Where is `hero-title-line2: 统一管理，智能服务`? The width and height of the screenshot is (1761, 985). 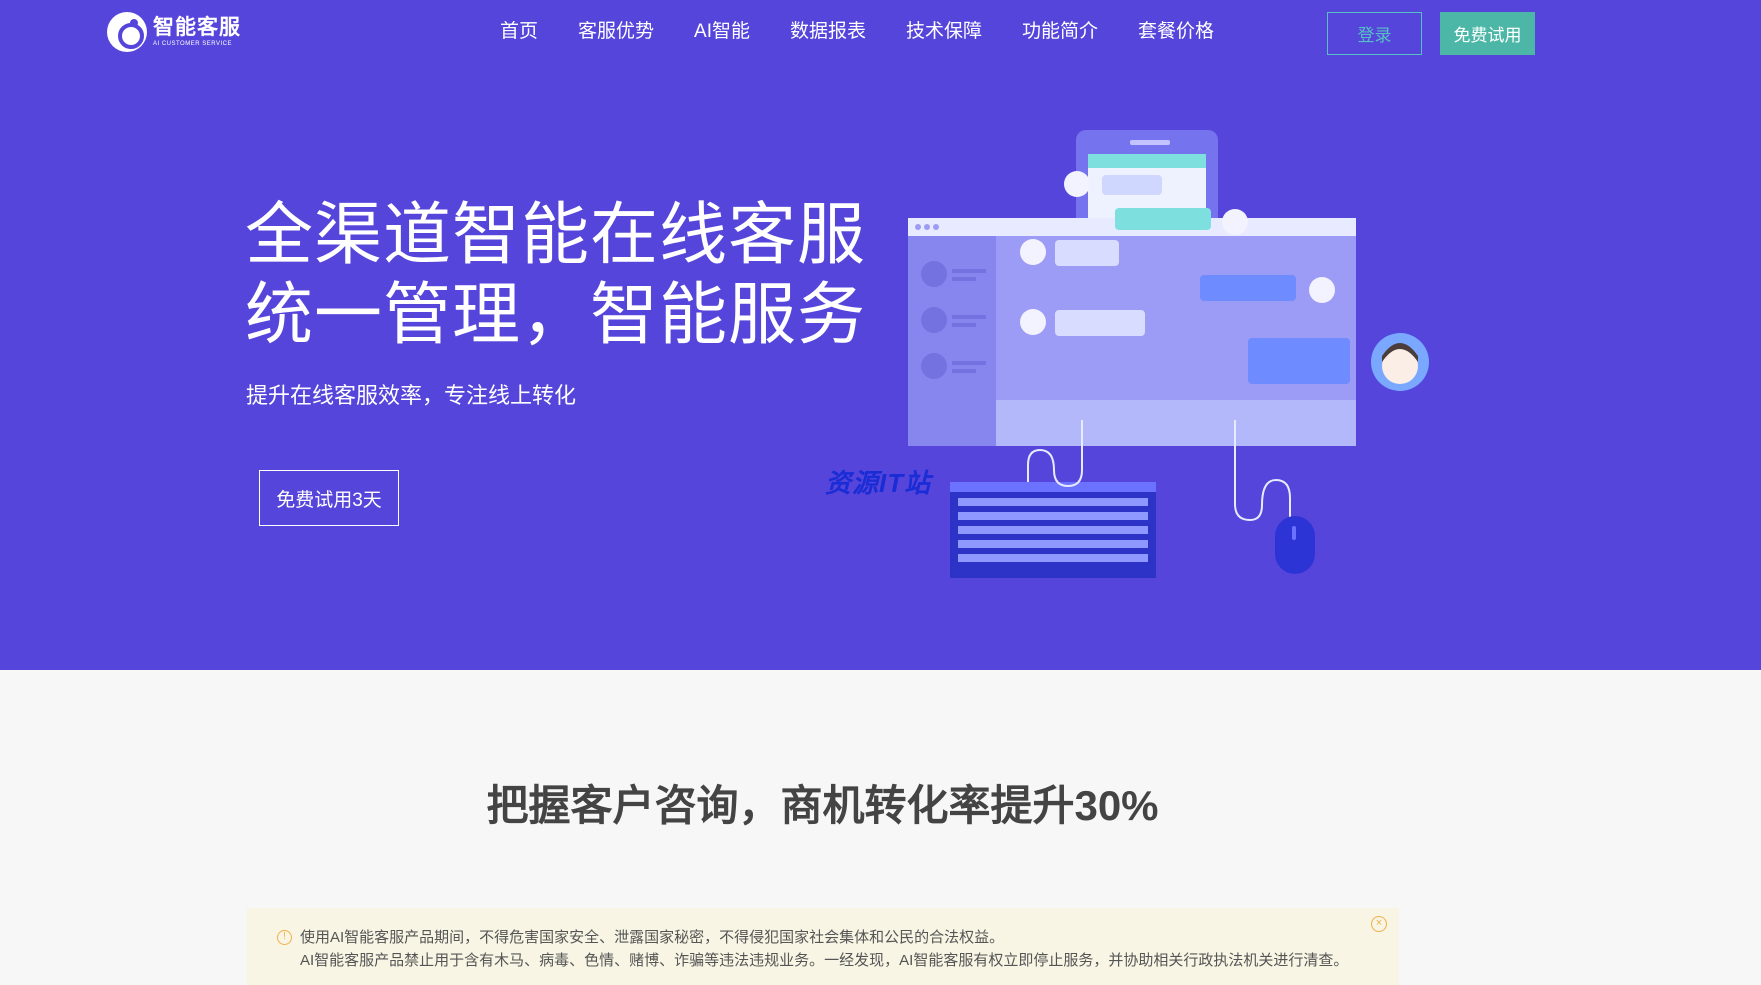
hero-title-line2: 统一管理，智能服务 is located at coordinates (556, 315).